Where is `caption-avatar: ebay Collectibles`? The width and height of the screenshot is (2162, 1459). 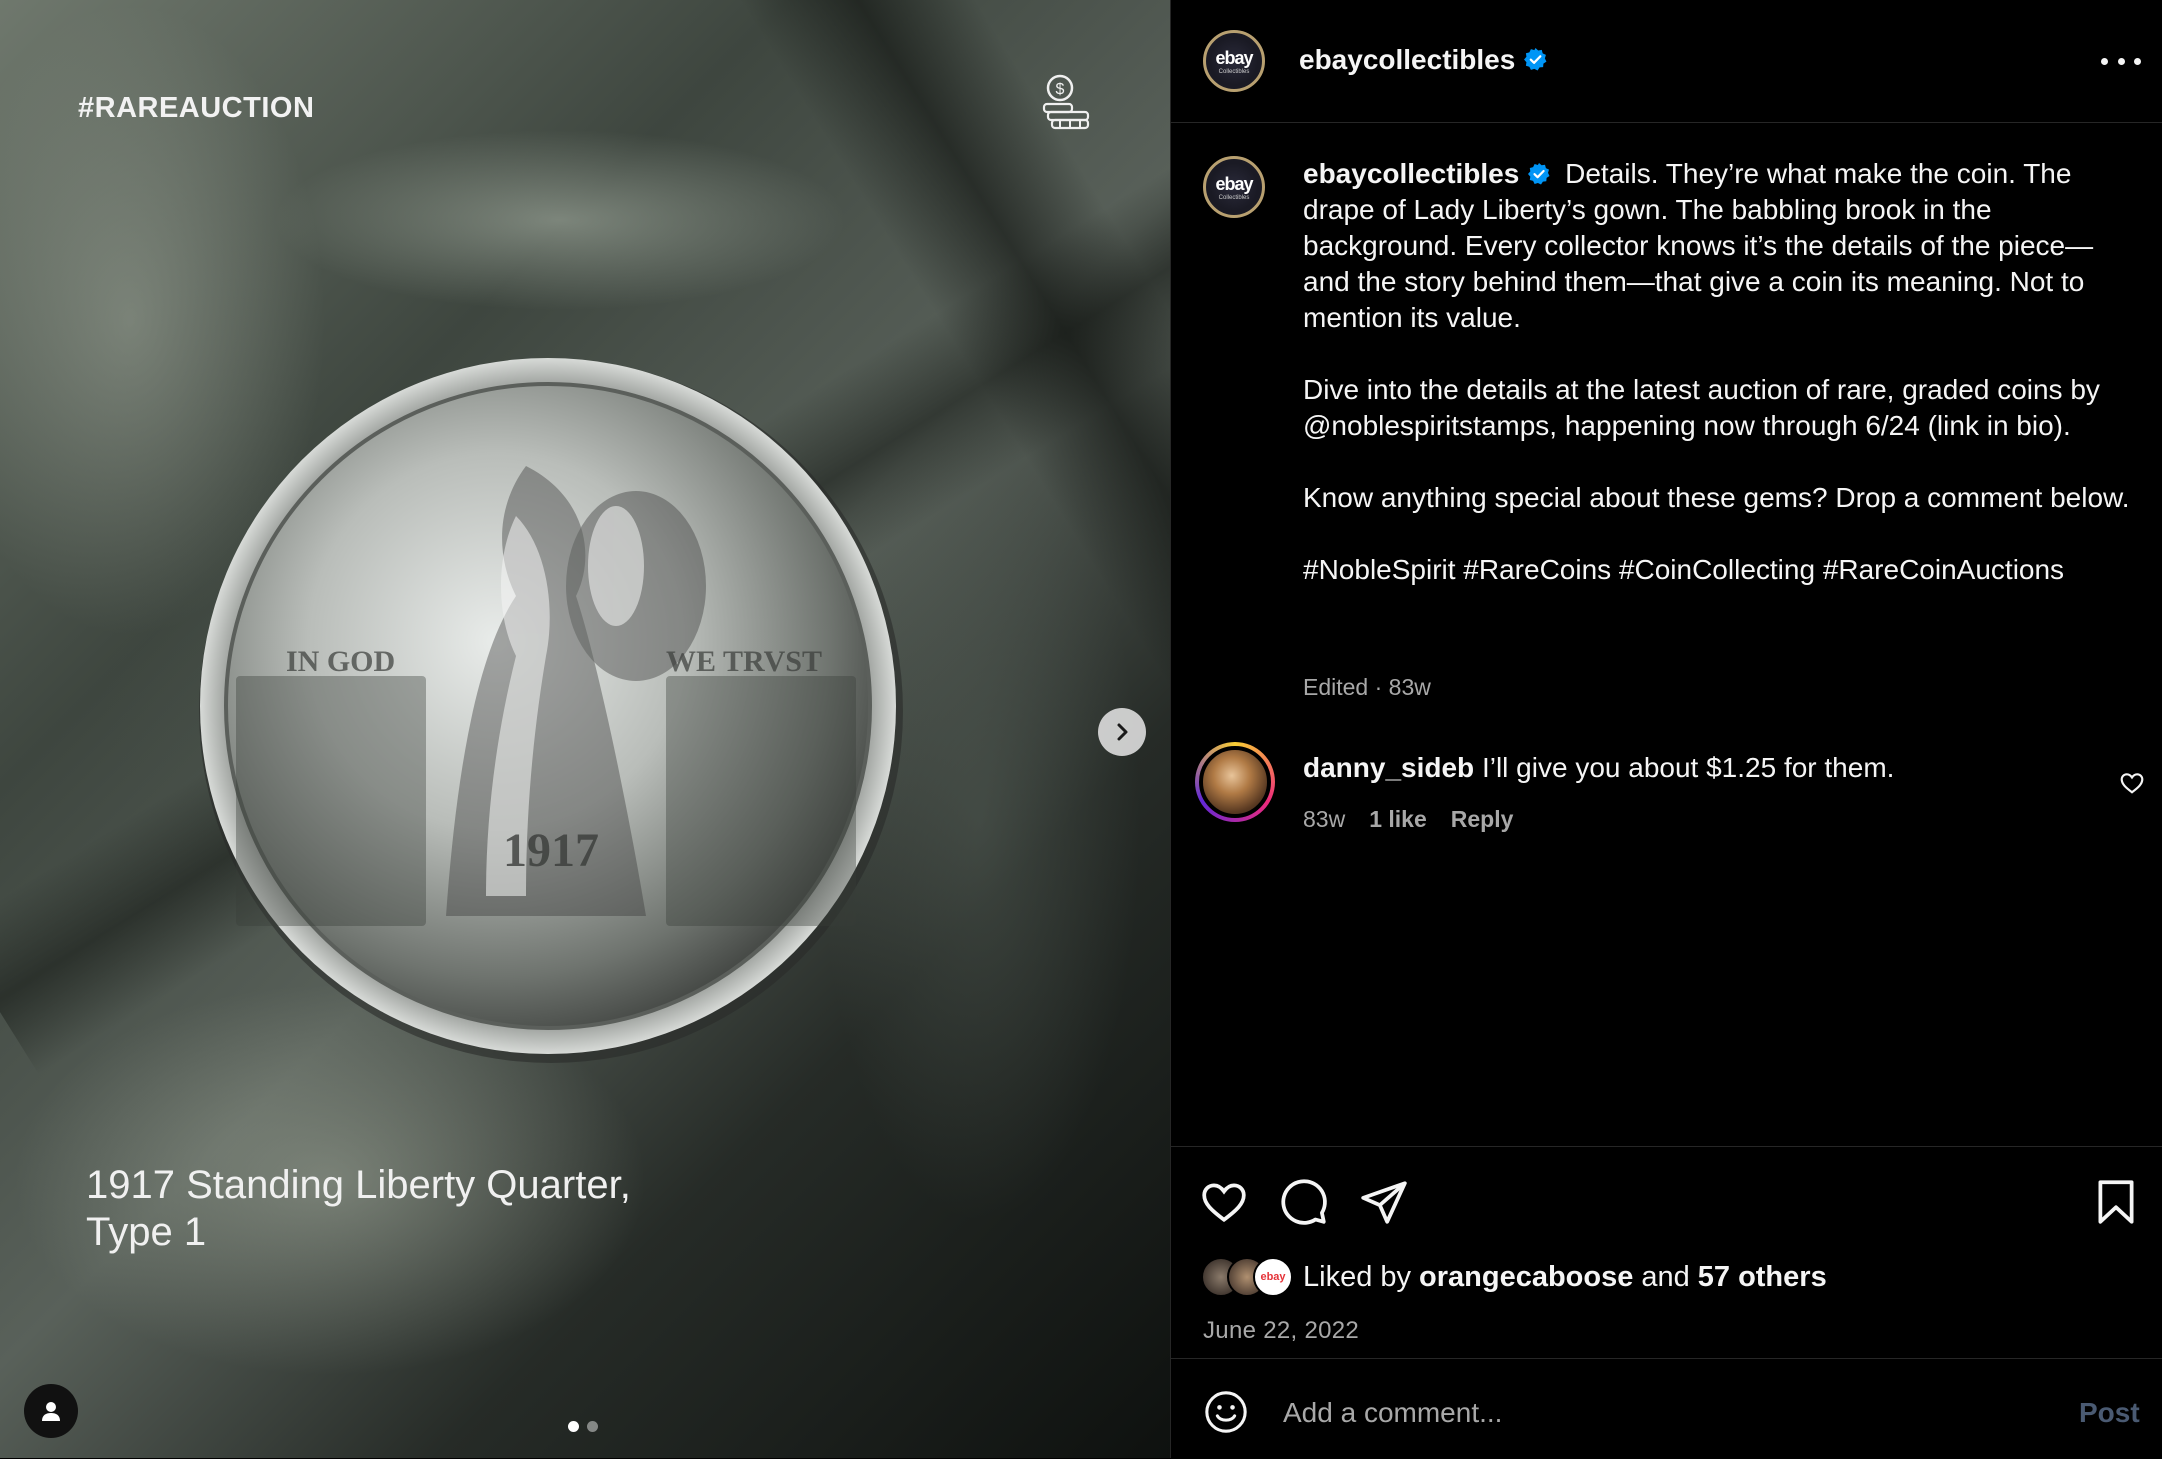 caption-avatar: ebay Collectibles is located at coordinates (1234, 187).